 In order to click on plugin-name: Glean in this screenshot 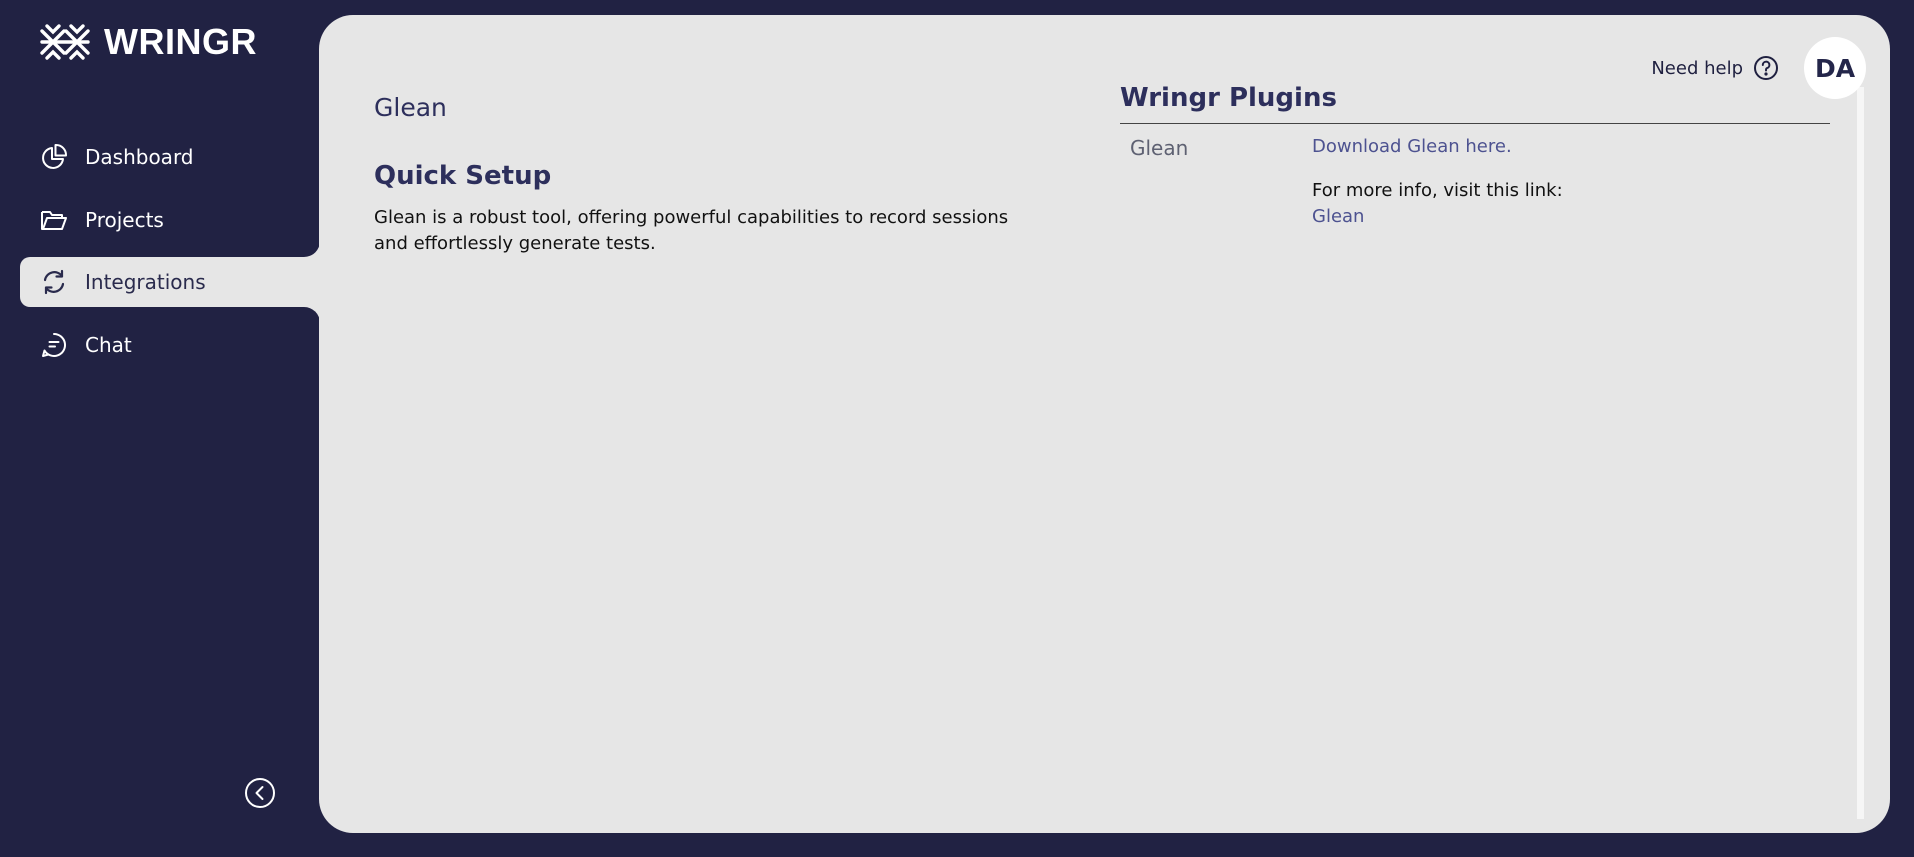, I will do `click(1159, 148)`.